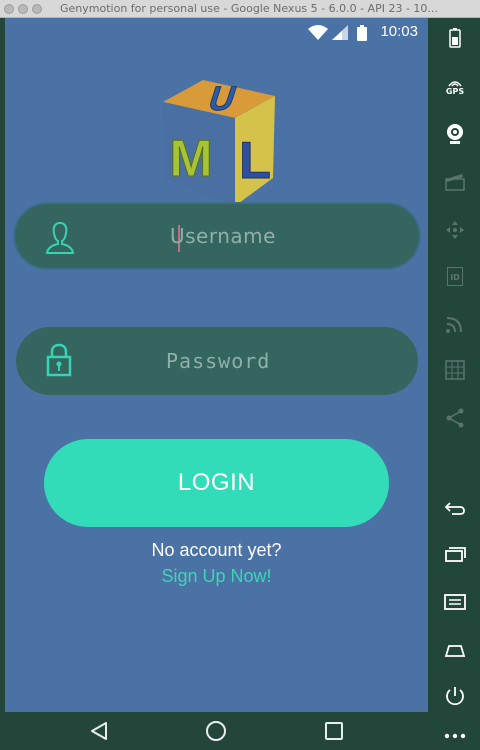 The image size is (480, 750). I want to click on recent-apps-tool, so click(455, 554).